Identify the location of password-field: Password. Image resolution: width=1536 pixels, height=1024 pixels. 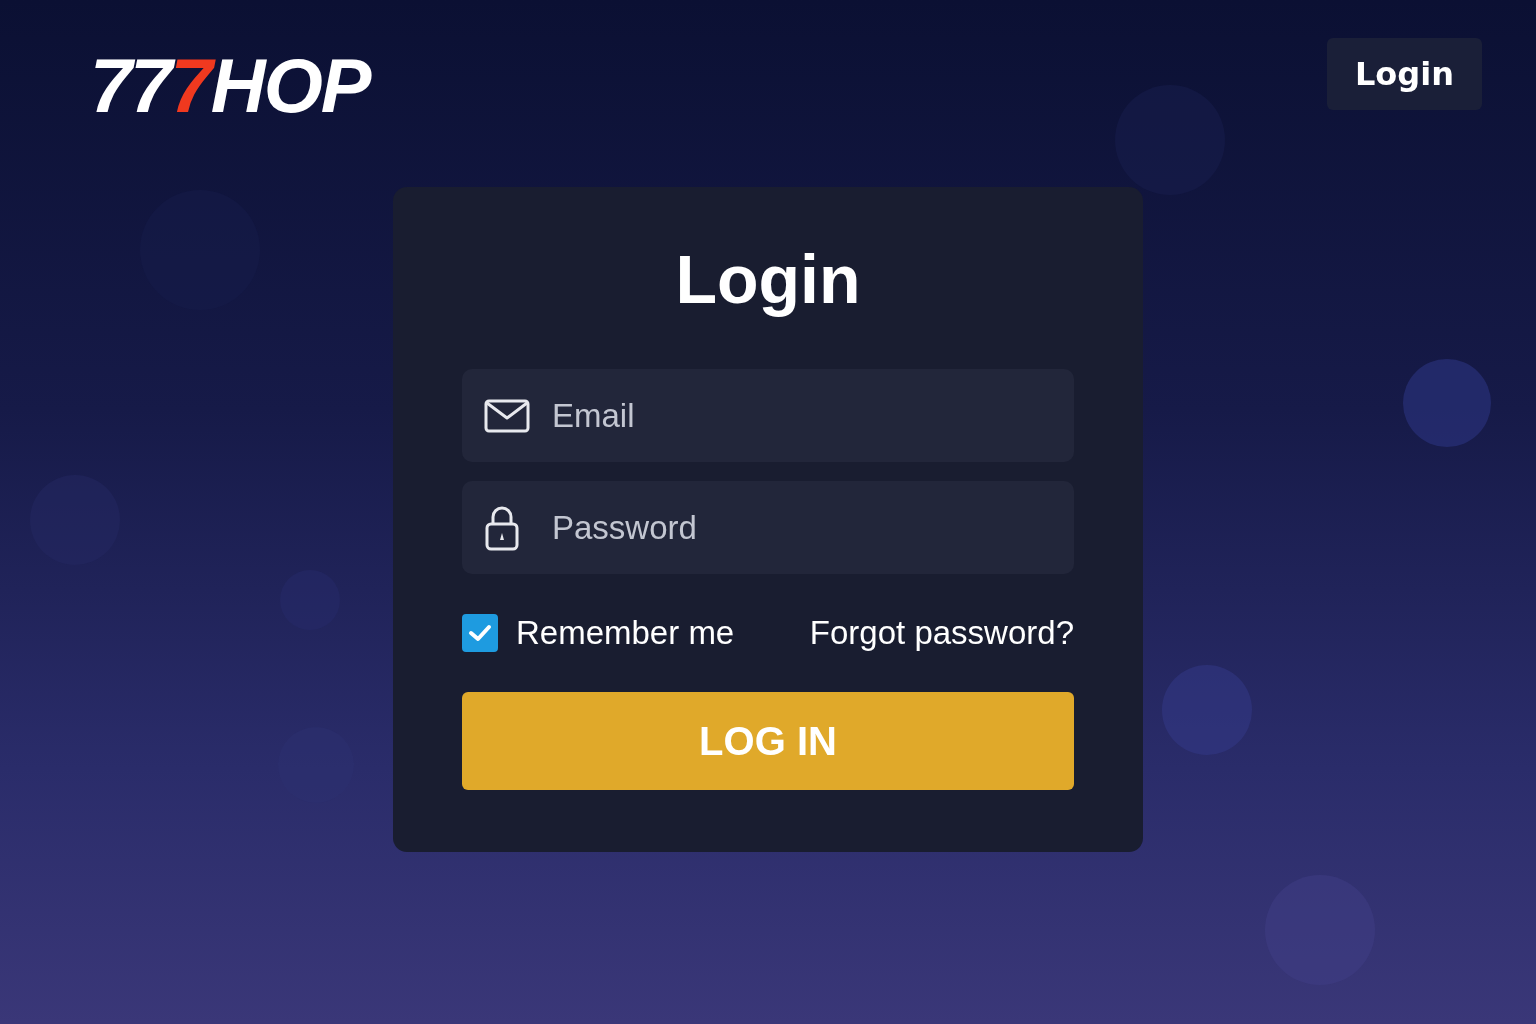
(768, 527).